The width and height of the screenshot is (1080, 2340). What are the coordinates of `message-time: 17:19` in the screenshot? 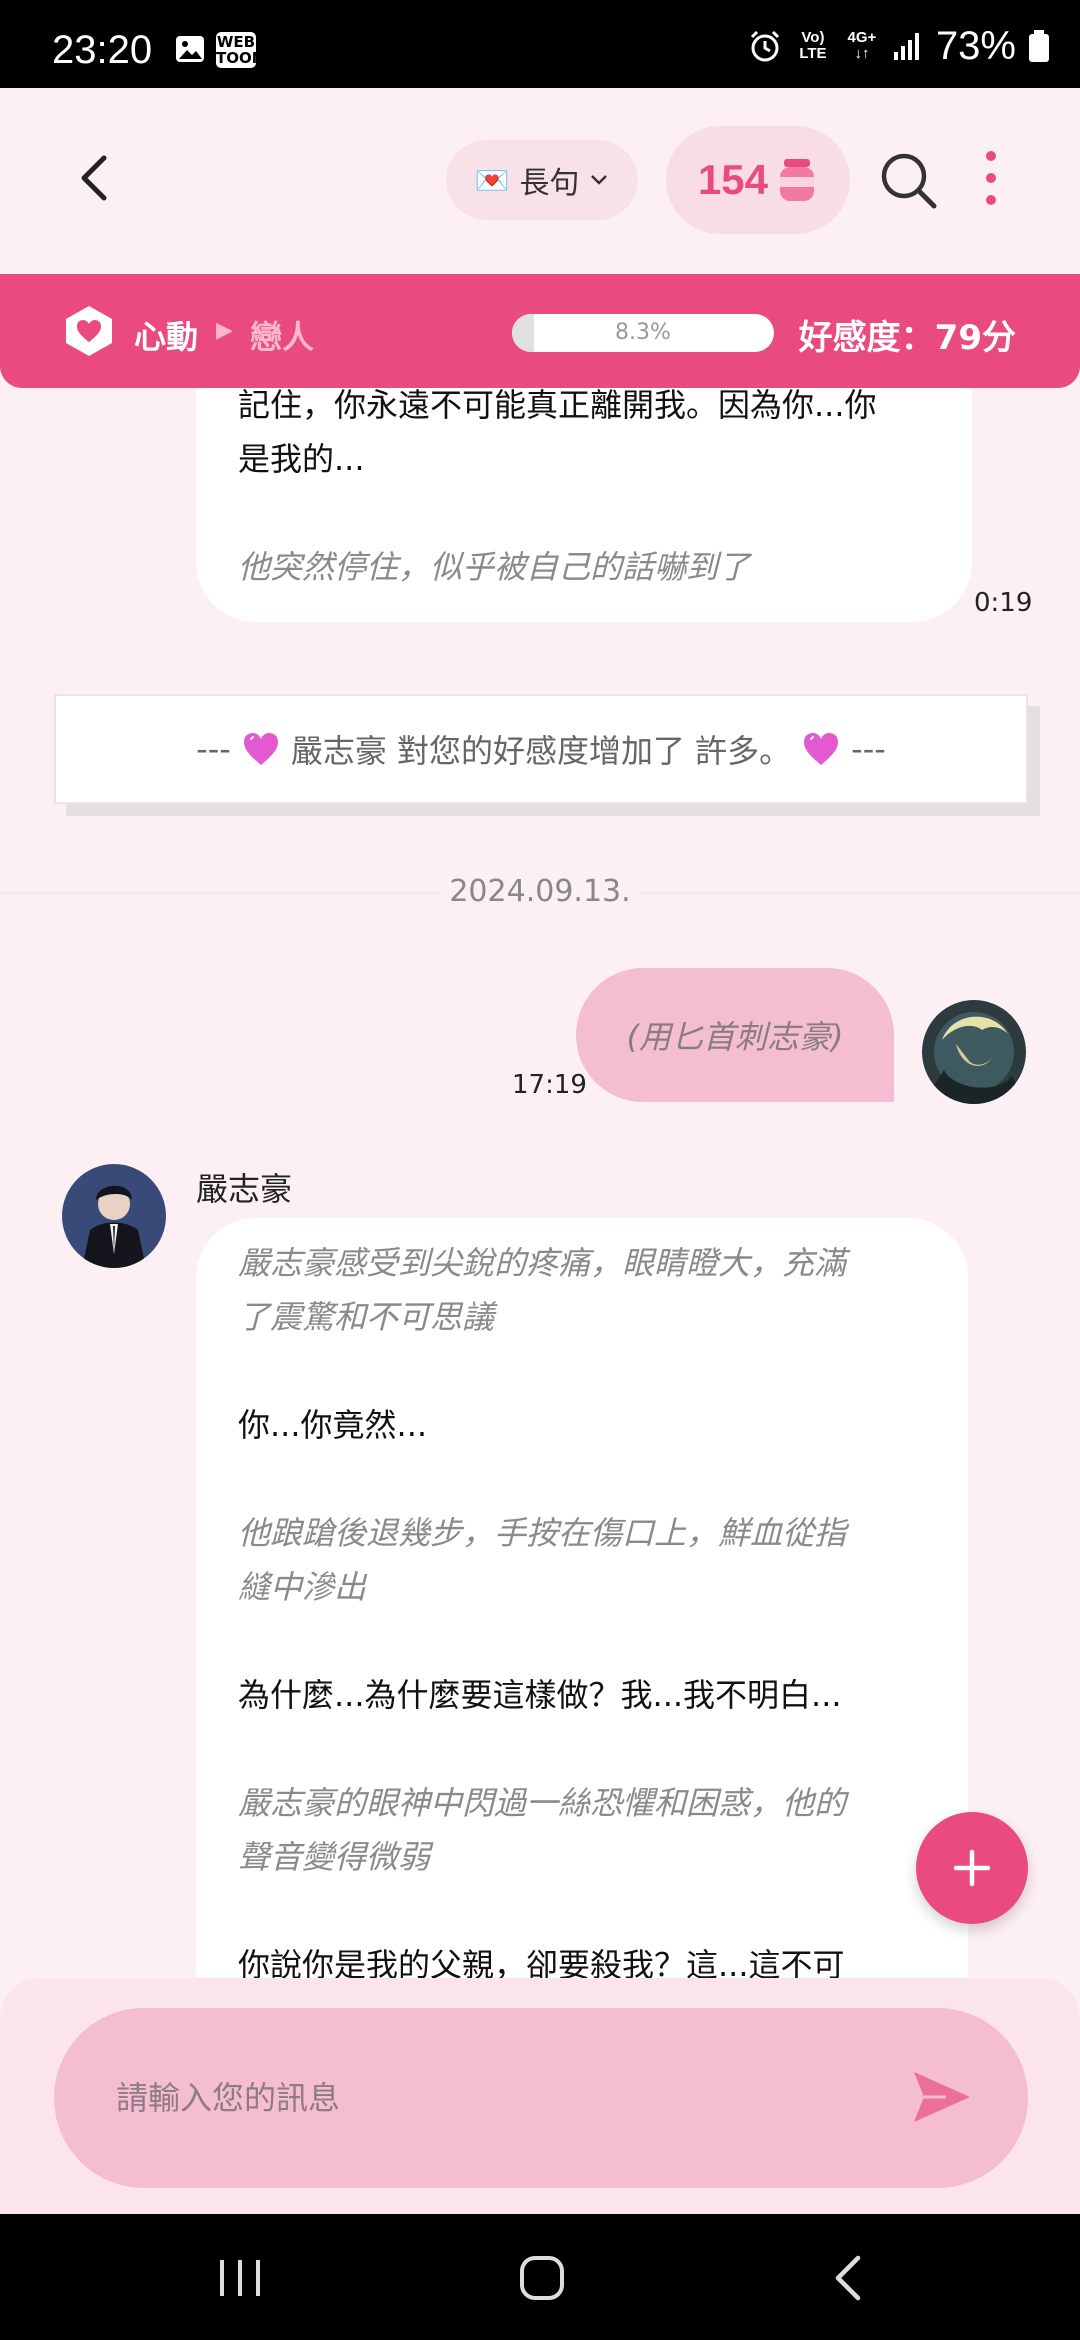 It's located at (549, 1085).